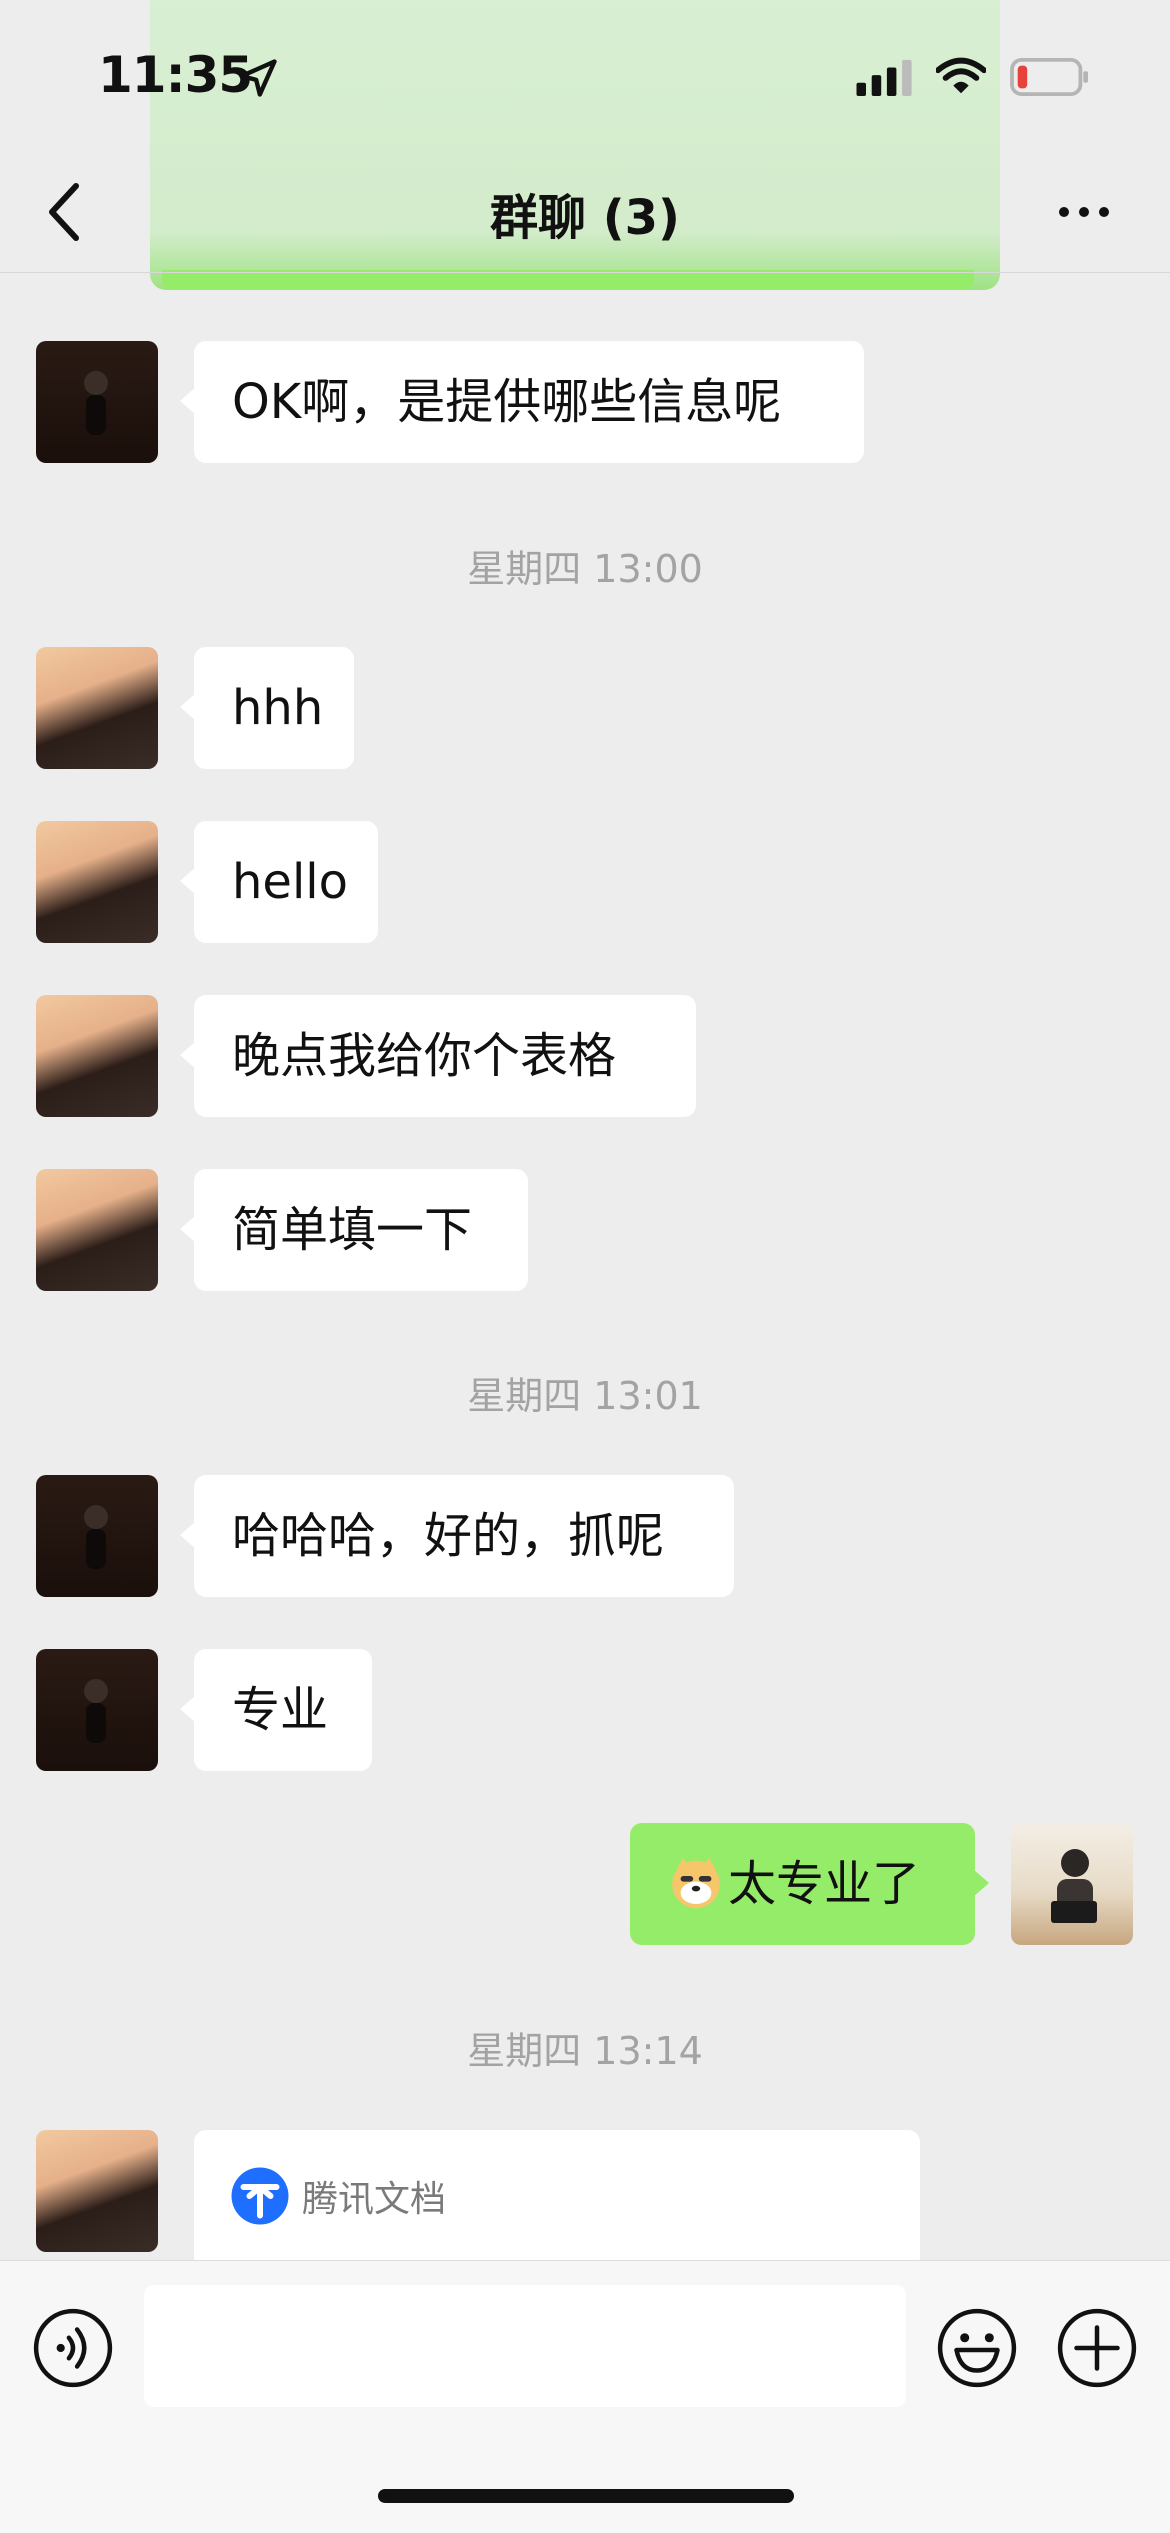  What do you see at coordinates (824, 1884) in the screenshot?
I see `message-text: 太专业了` at bounding box center [824, 1884].